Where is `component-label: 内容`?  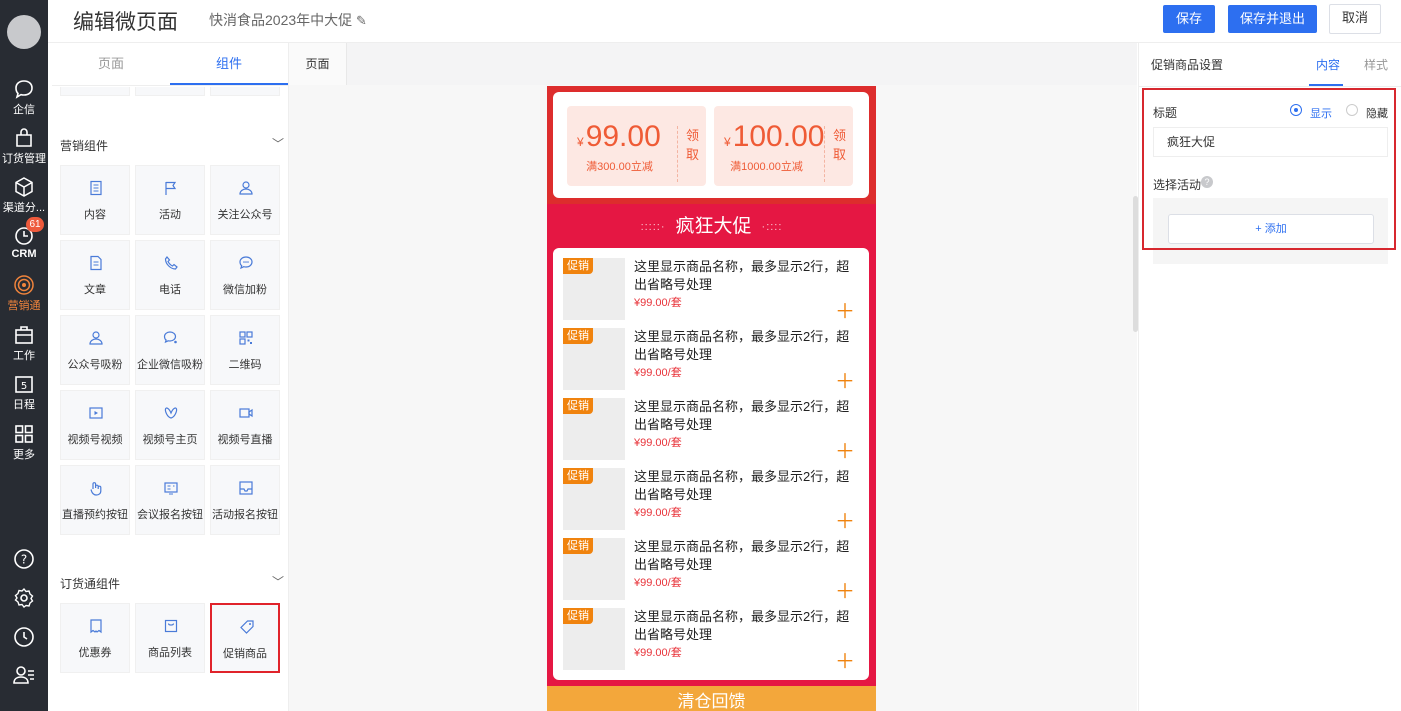 component-label: 内容 is located at coordinates (95, 215).